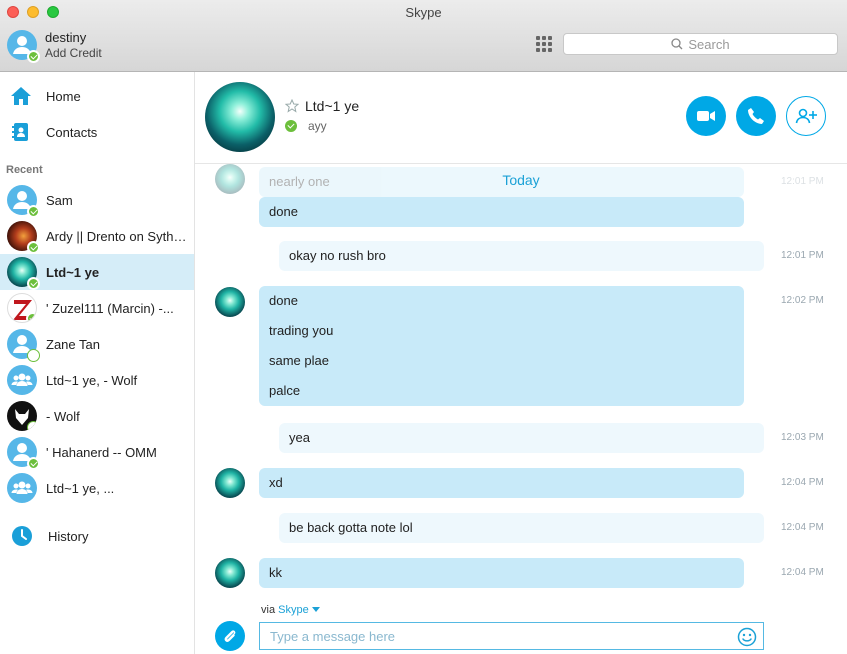  Describe the element at coordinates (240, 117) in the screenshot. I see `conversation-avatar` at that location.